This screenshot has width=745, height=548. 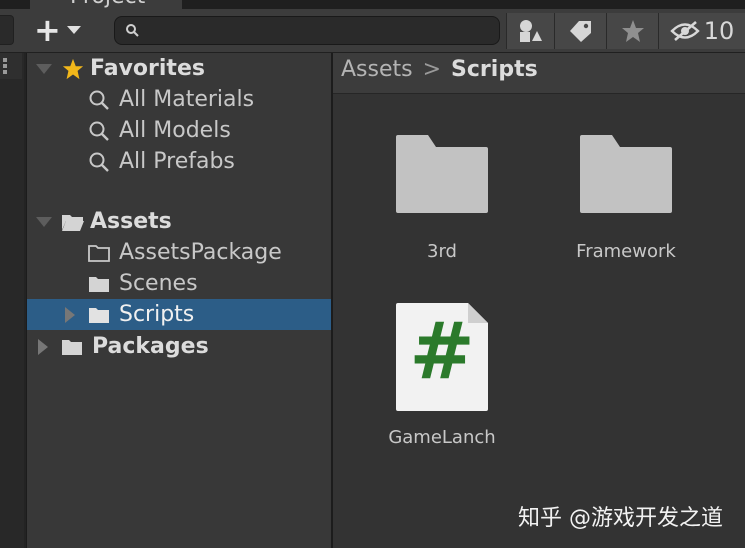 I want to click on asset-item-3rd: 3rd, so click(x=442, y=197).